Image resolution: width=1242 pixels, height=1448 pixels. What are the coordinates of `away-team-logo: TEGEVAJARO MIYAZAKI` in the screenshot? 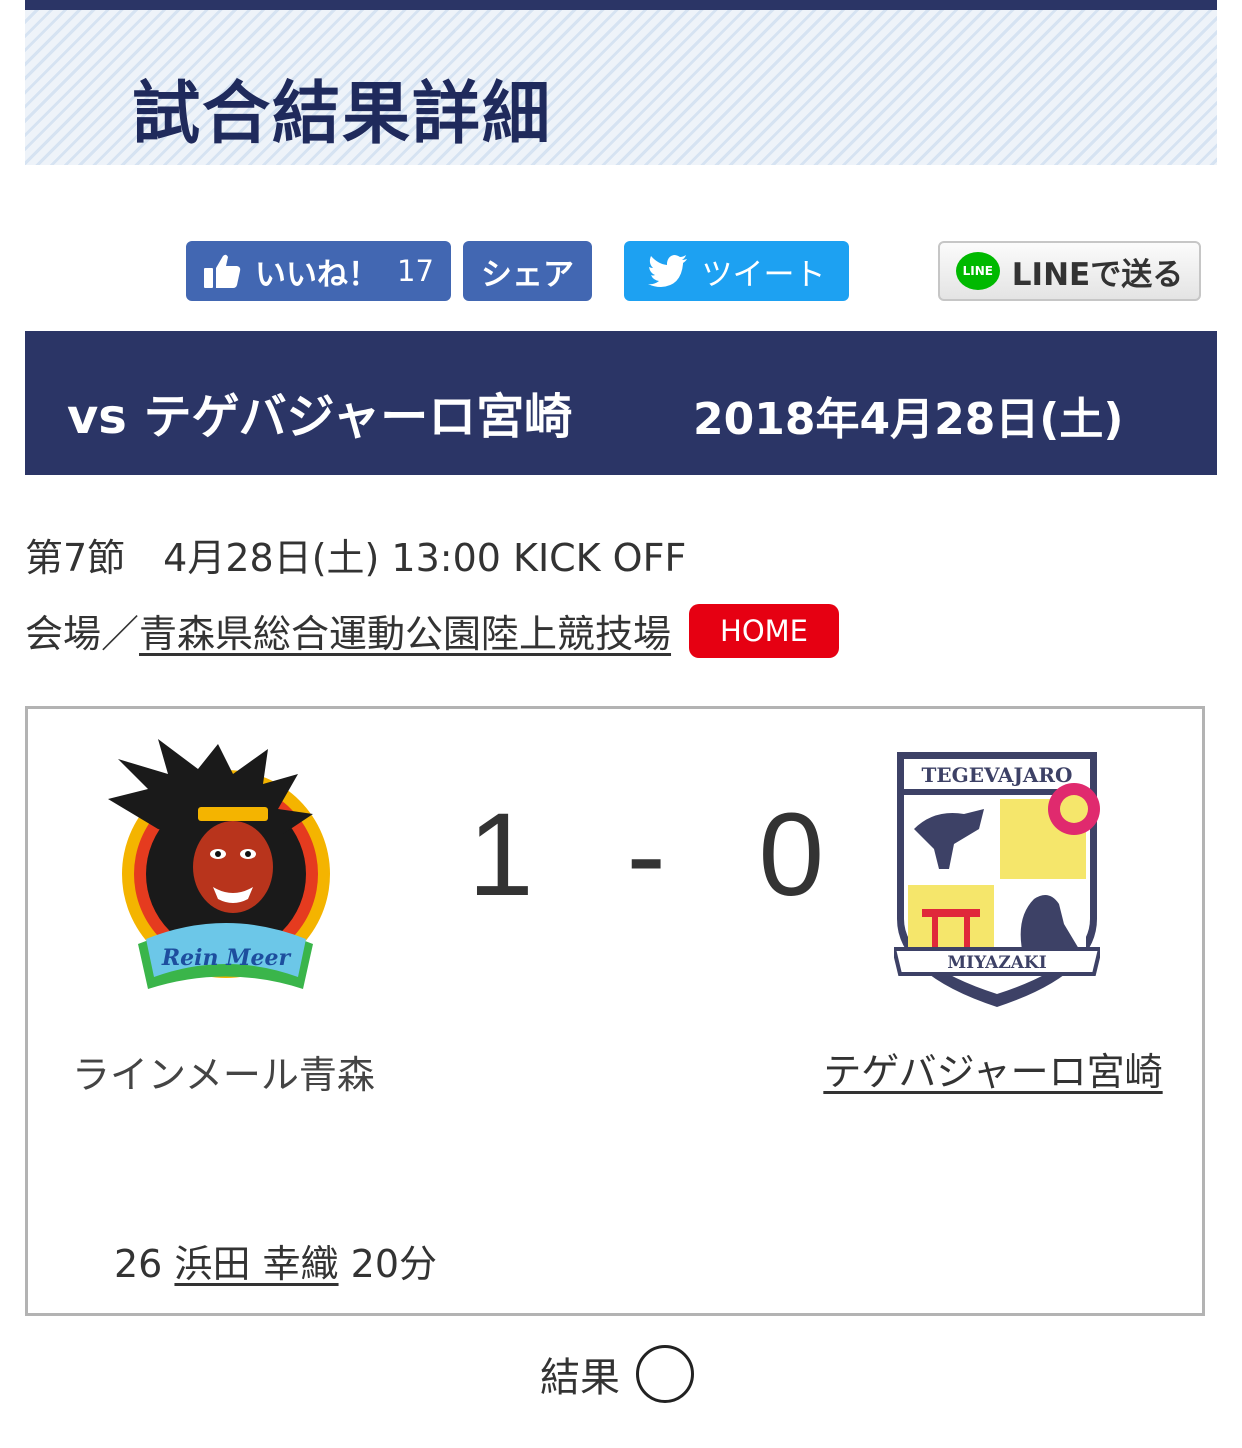 It's located at (997, 880).